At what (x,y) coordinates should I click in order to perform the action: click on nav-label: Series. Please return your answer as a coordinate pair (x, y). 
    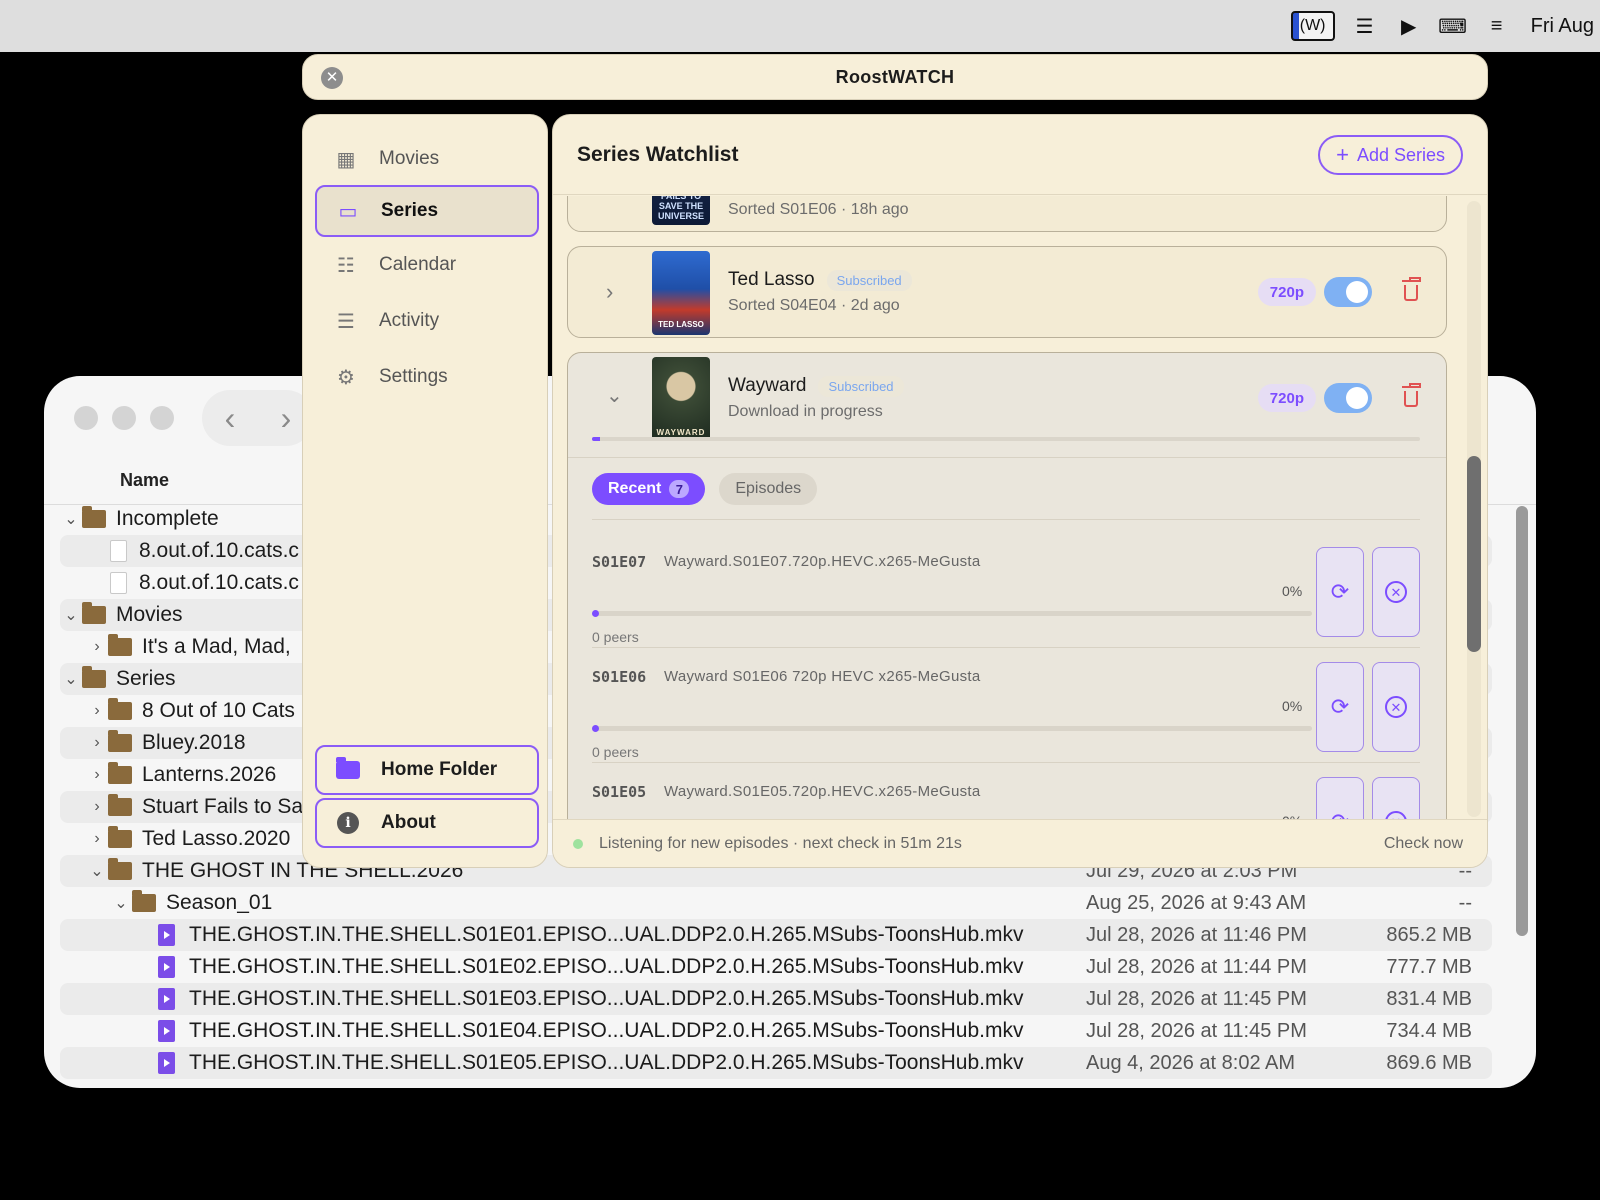
    Looking at the image, I should click on (410, 210).